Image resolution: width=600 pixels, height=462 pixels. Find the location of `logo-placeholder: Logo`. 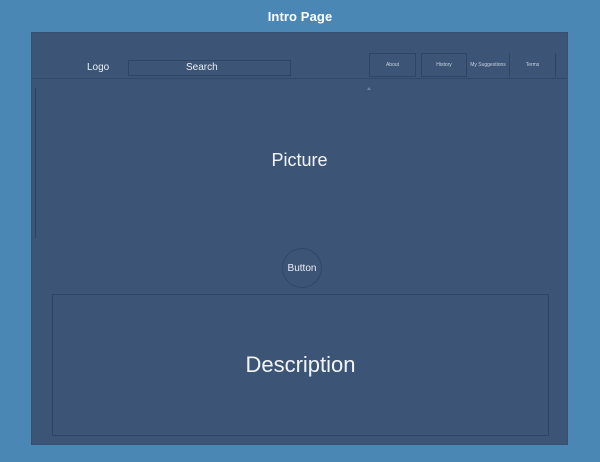

logo-placeholder: Logo is located at coordinates (98, 67).